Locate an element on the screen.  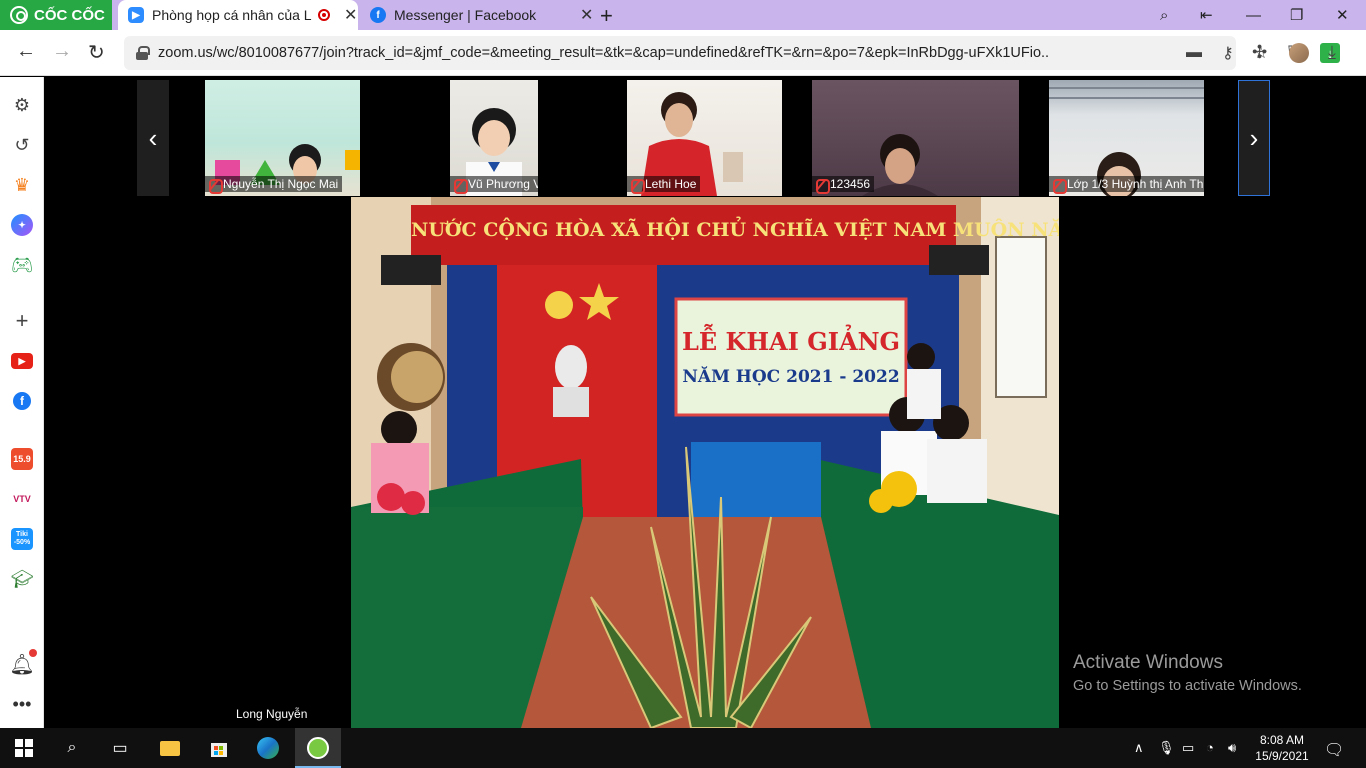
coccoc-logo: CỐC CỐC is located at coordinates (56, 15).